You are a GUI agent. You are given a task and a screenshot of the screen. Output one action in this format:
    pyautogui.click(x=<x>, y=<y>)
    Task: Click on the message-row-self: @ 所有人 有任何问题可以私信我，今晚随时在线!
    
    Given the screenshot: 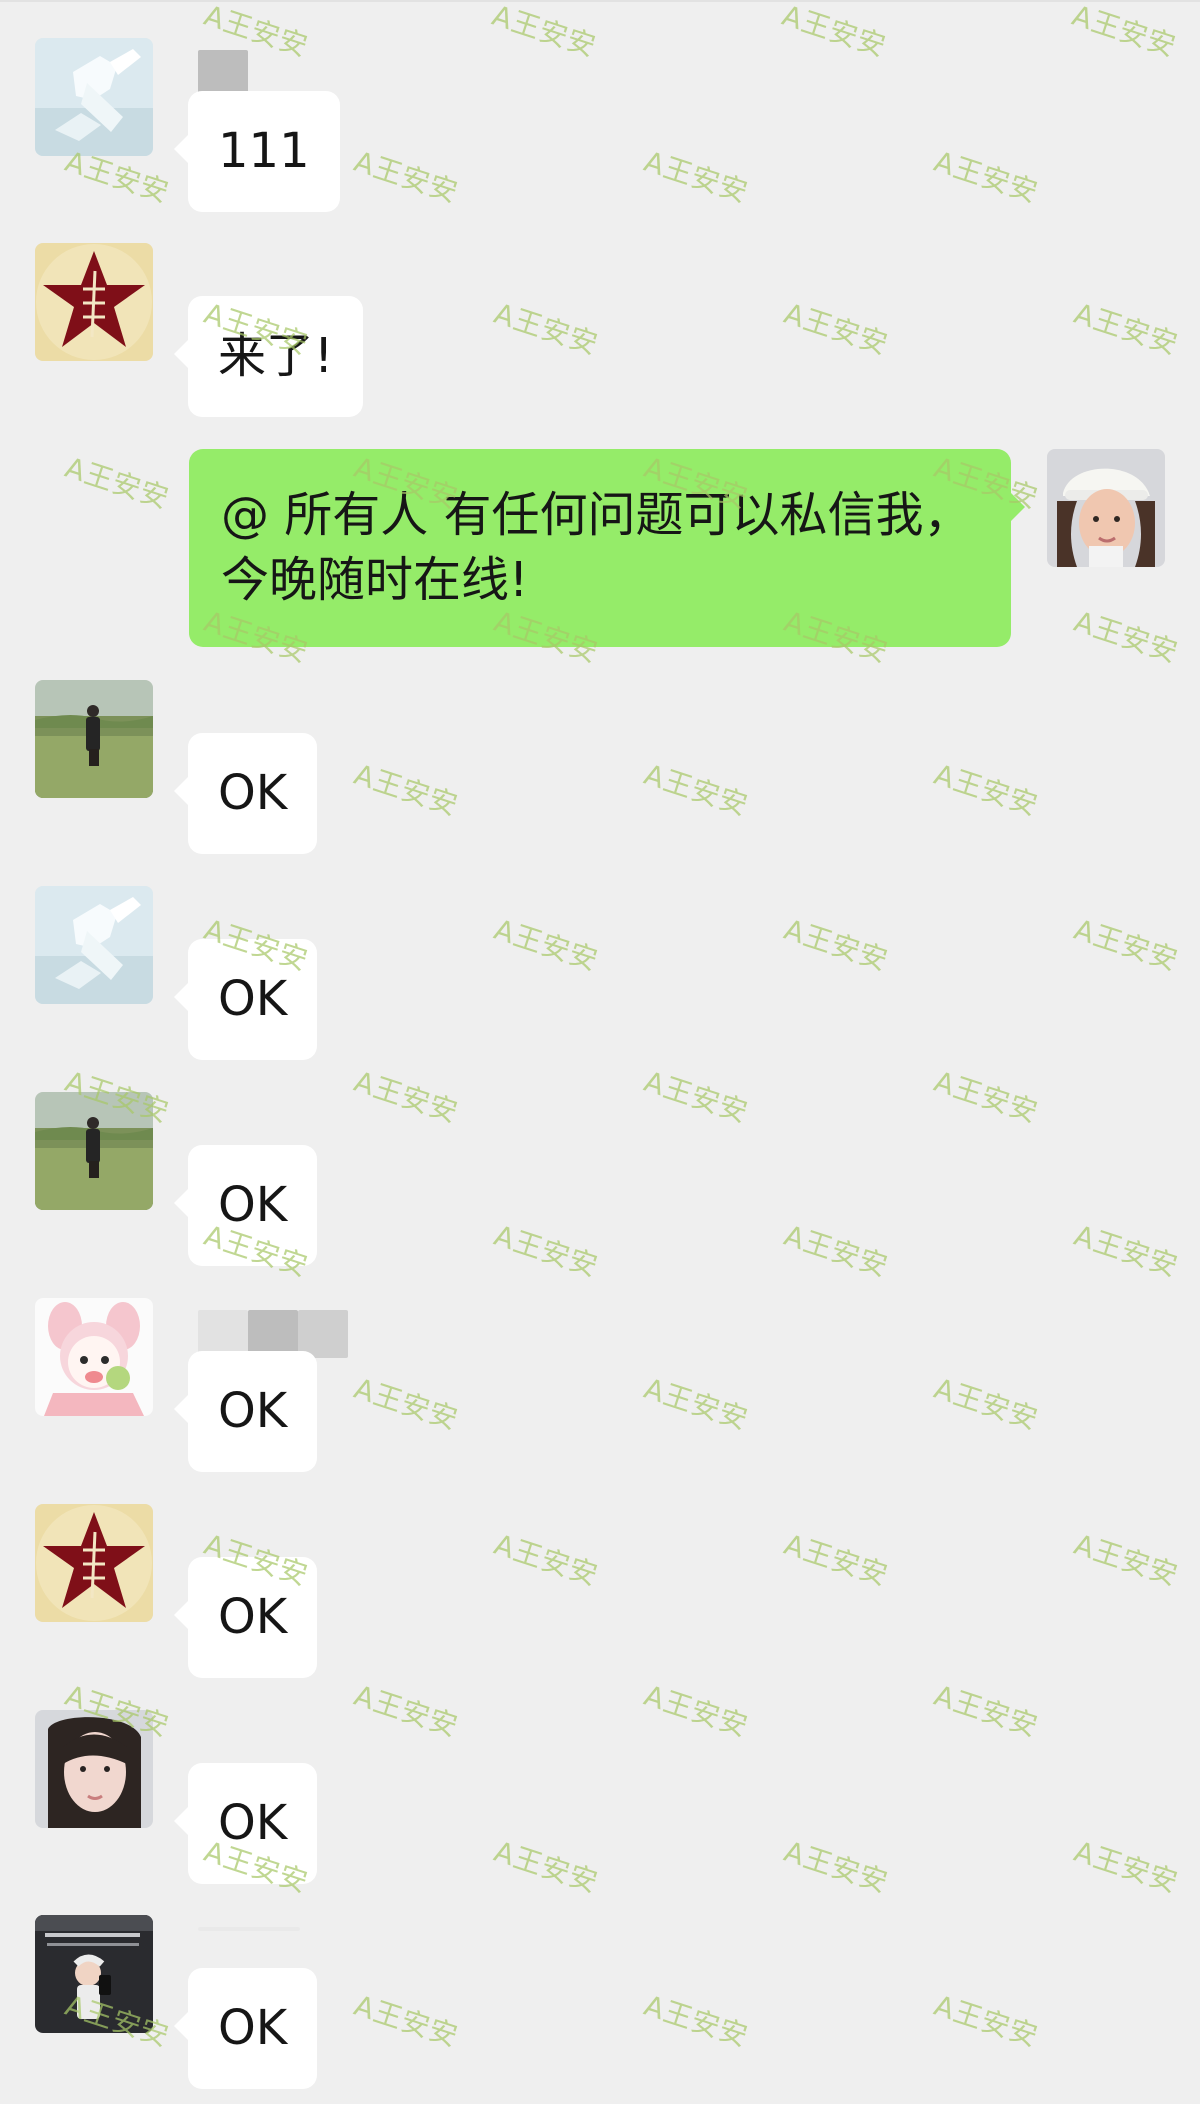 What is the action you would take?
    pyautogui.click(x=600, y=549)
    